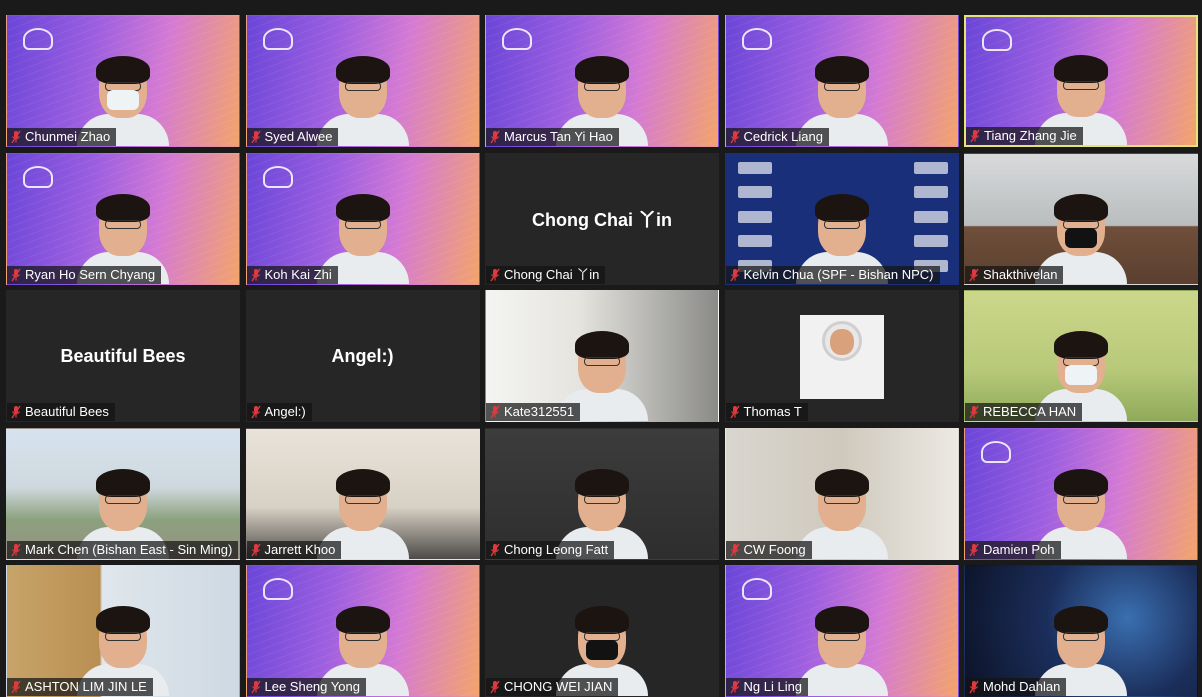 The width and height of the screenshot is (1202, 697). I want to click on participant-name-label: Jarrett Khoo, so click(294, 549).